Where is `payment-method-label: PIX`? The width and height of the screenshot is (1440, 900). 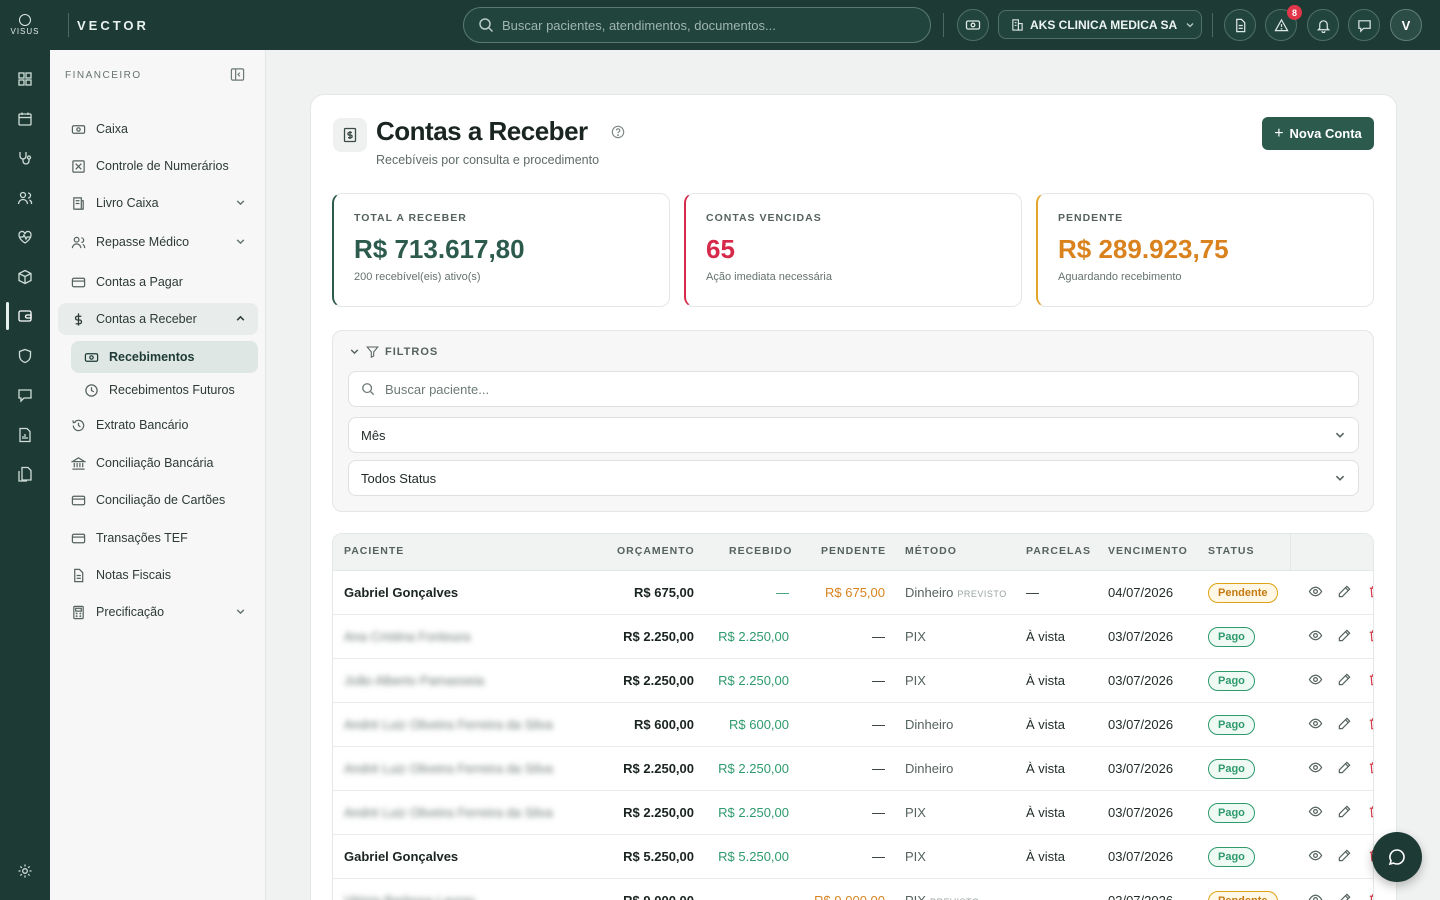 payment-method-label: PIX is located at coordinates (915, 812).